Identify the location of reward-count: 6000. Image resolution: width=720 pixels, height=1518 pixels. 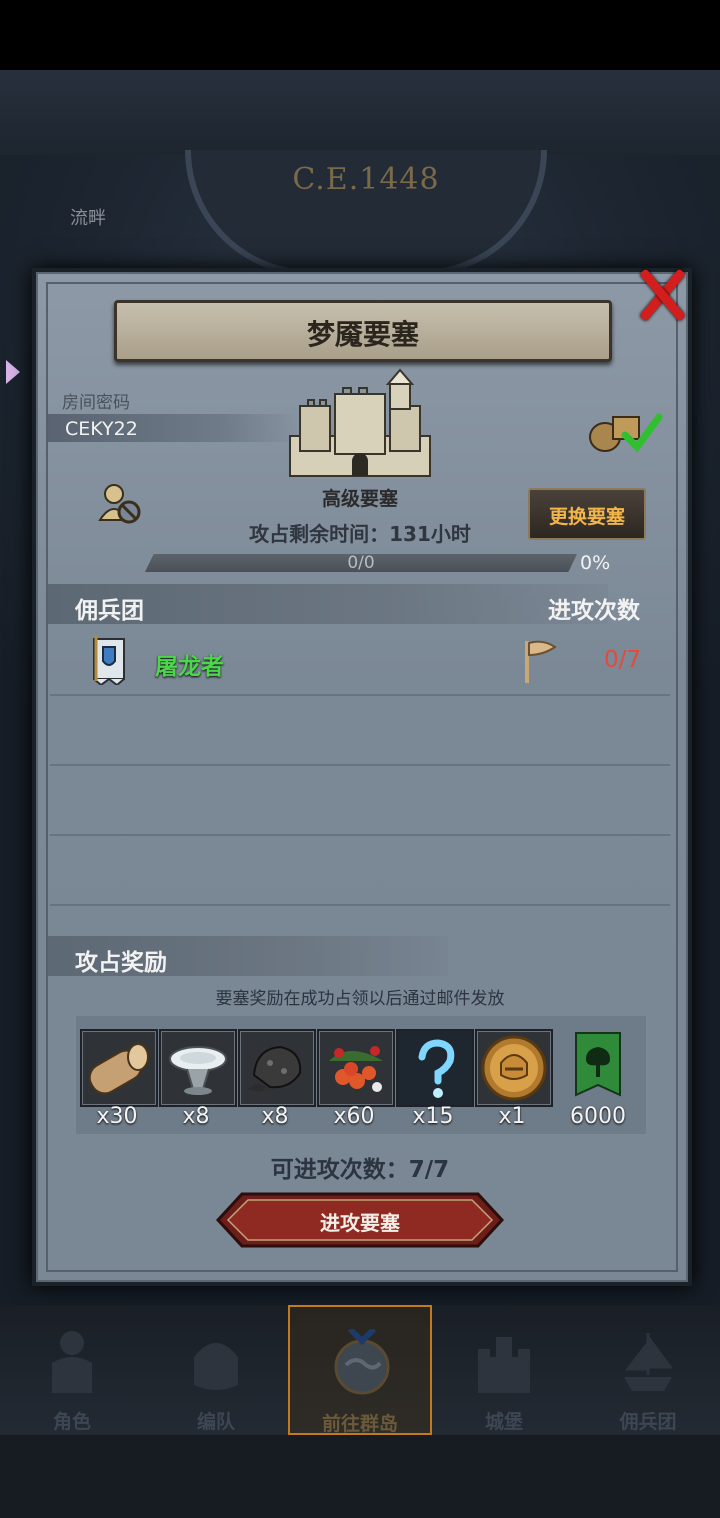
(598, 1116).